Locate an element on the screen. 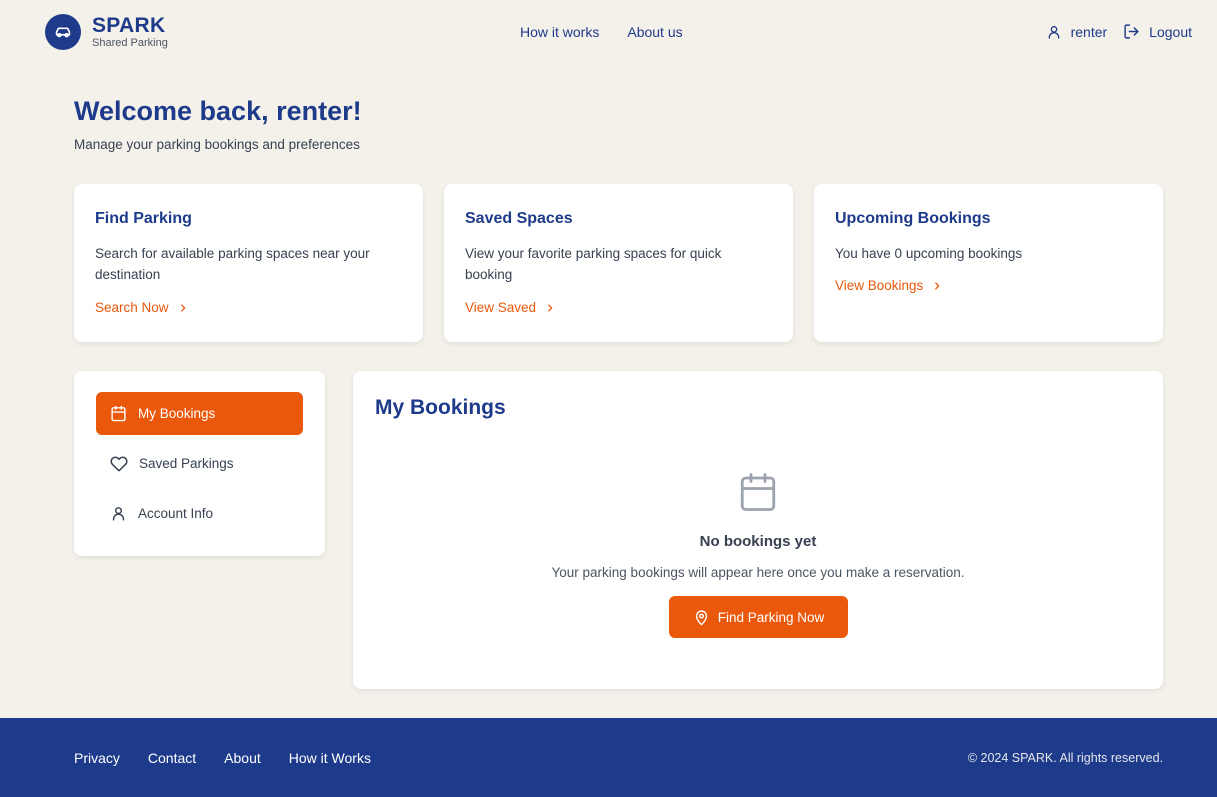 The width and height of the screenshot is (1217, 797). search-now-link: Search Now is located at coordinates (141, 307).